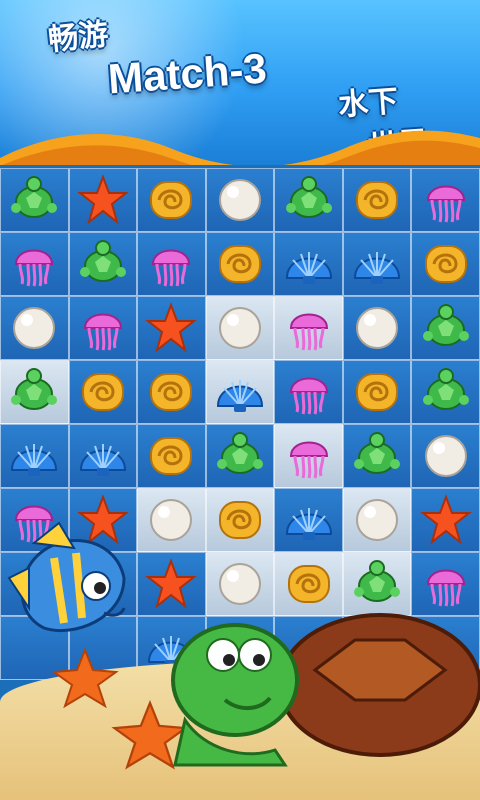 This screenshot has width=480, height=800. I want to click on wave-divider, so click(240, 147).